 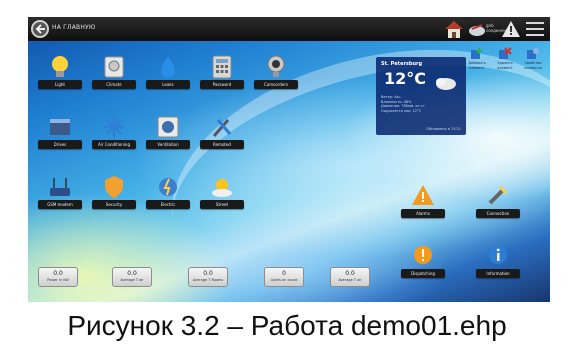 I want to click on properties-label-2: элемента, so click(x=533, y=67).